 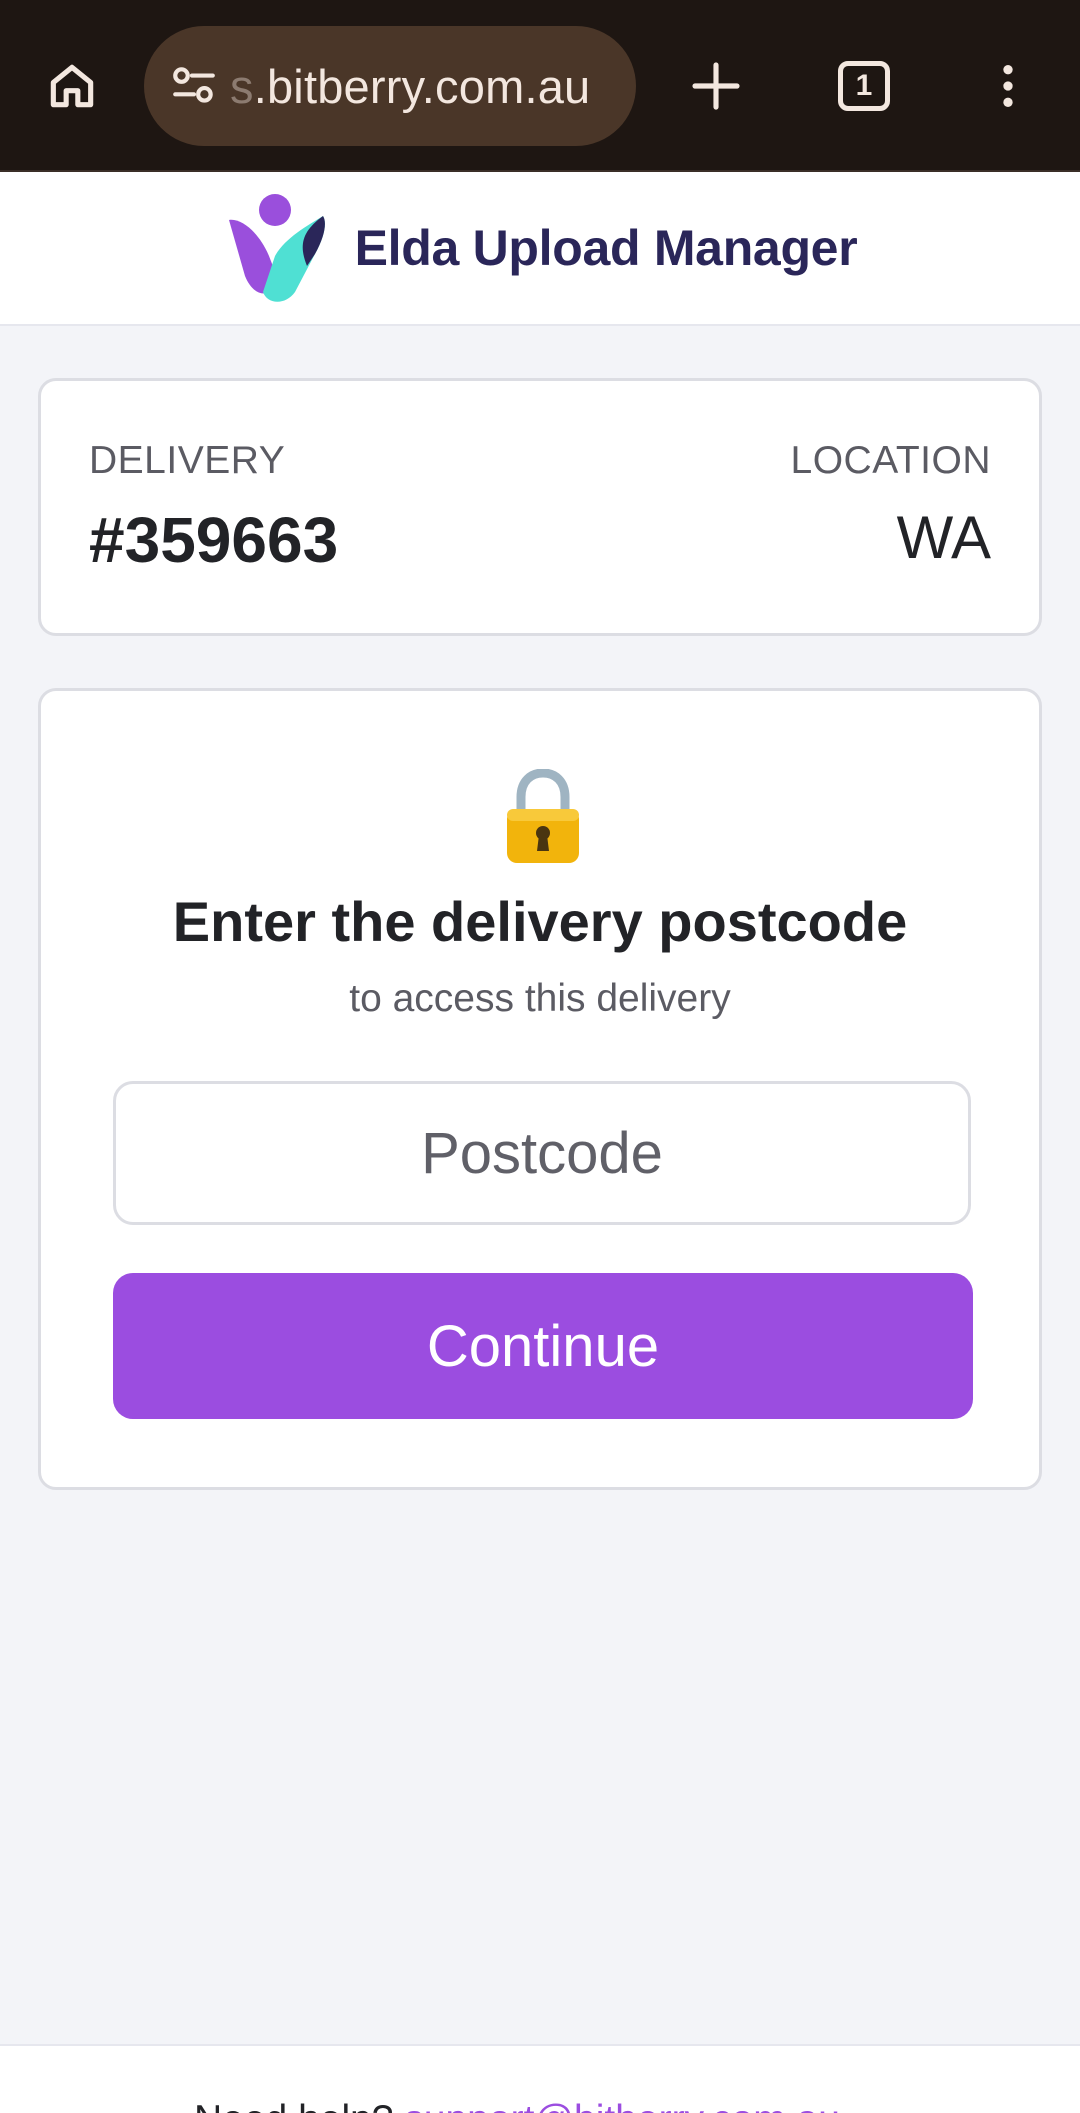 I want to click on delivery-number: #359663, so click(x=214, y=540).